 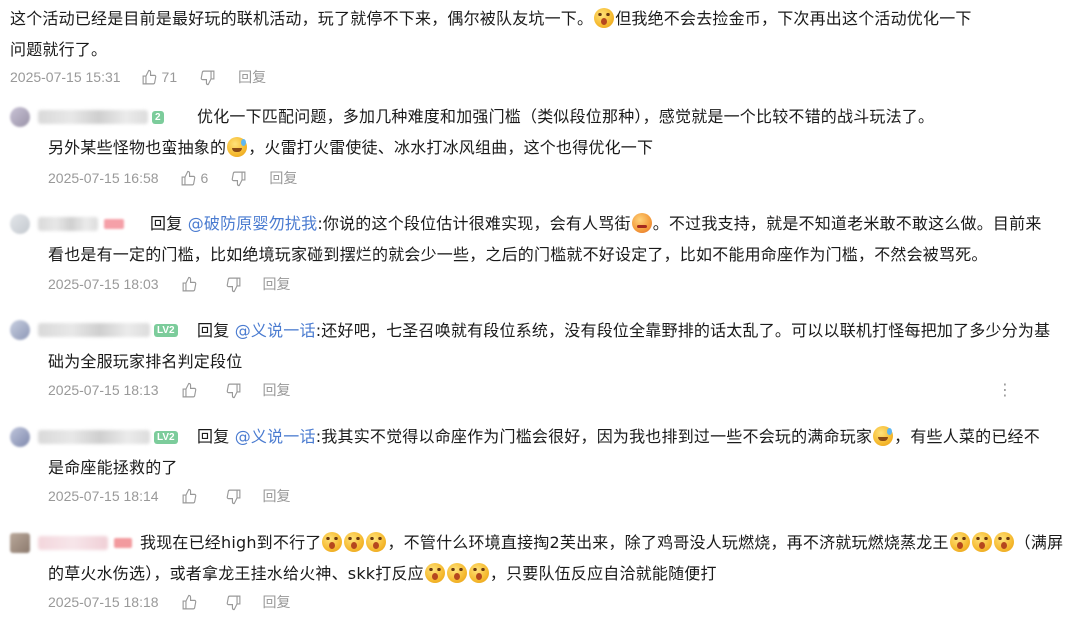 I want to click on comment-time: 2025-07-15 18:13, so click(x=103, y=390).